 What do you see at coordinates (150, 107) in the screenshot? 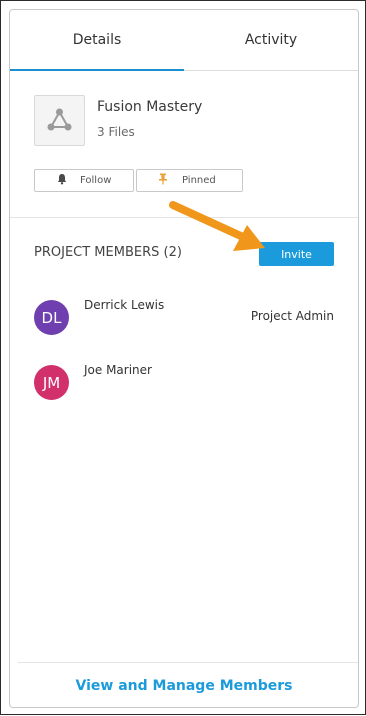
I see `project-name: Fusion Mastery` at bounding box center [150, 107].